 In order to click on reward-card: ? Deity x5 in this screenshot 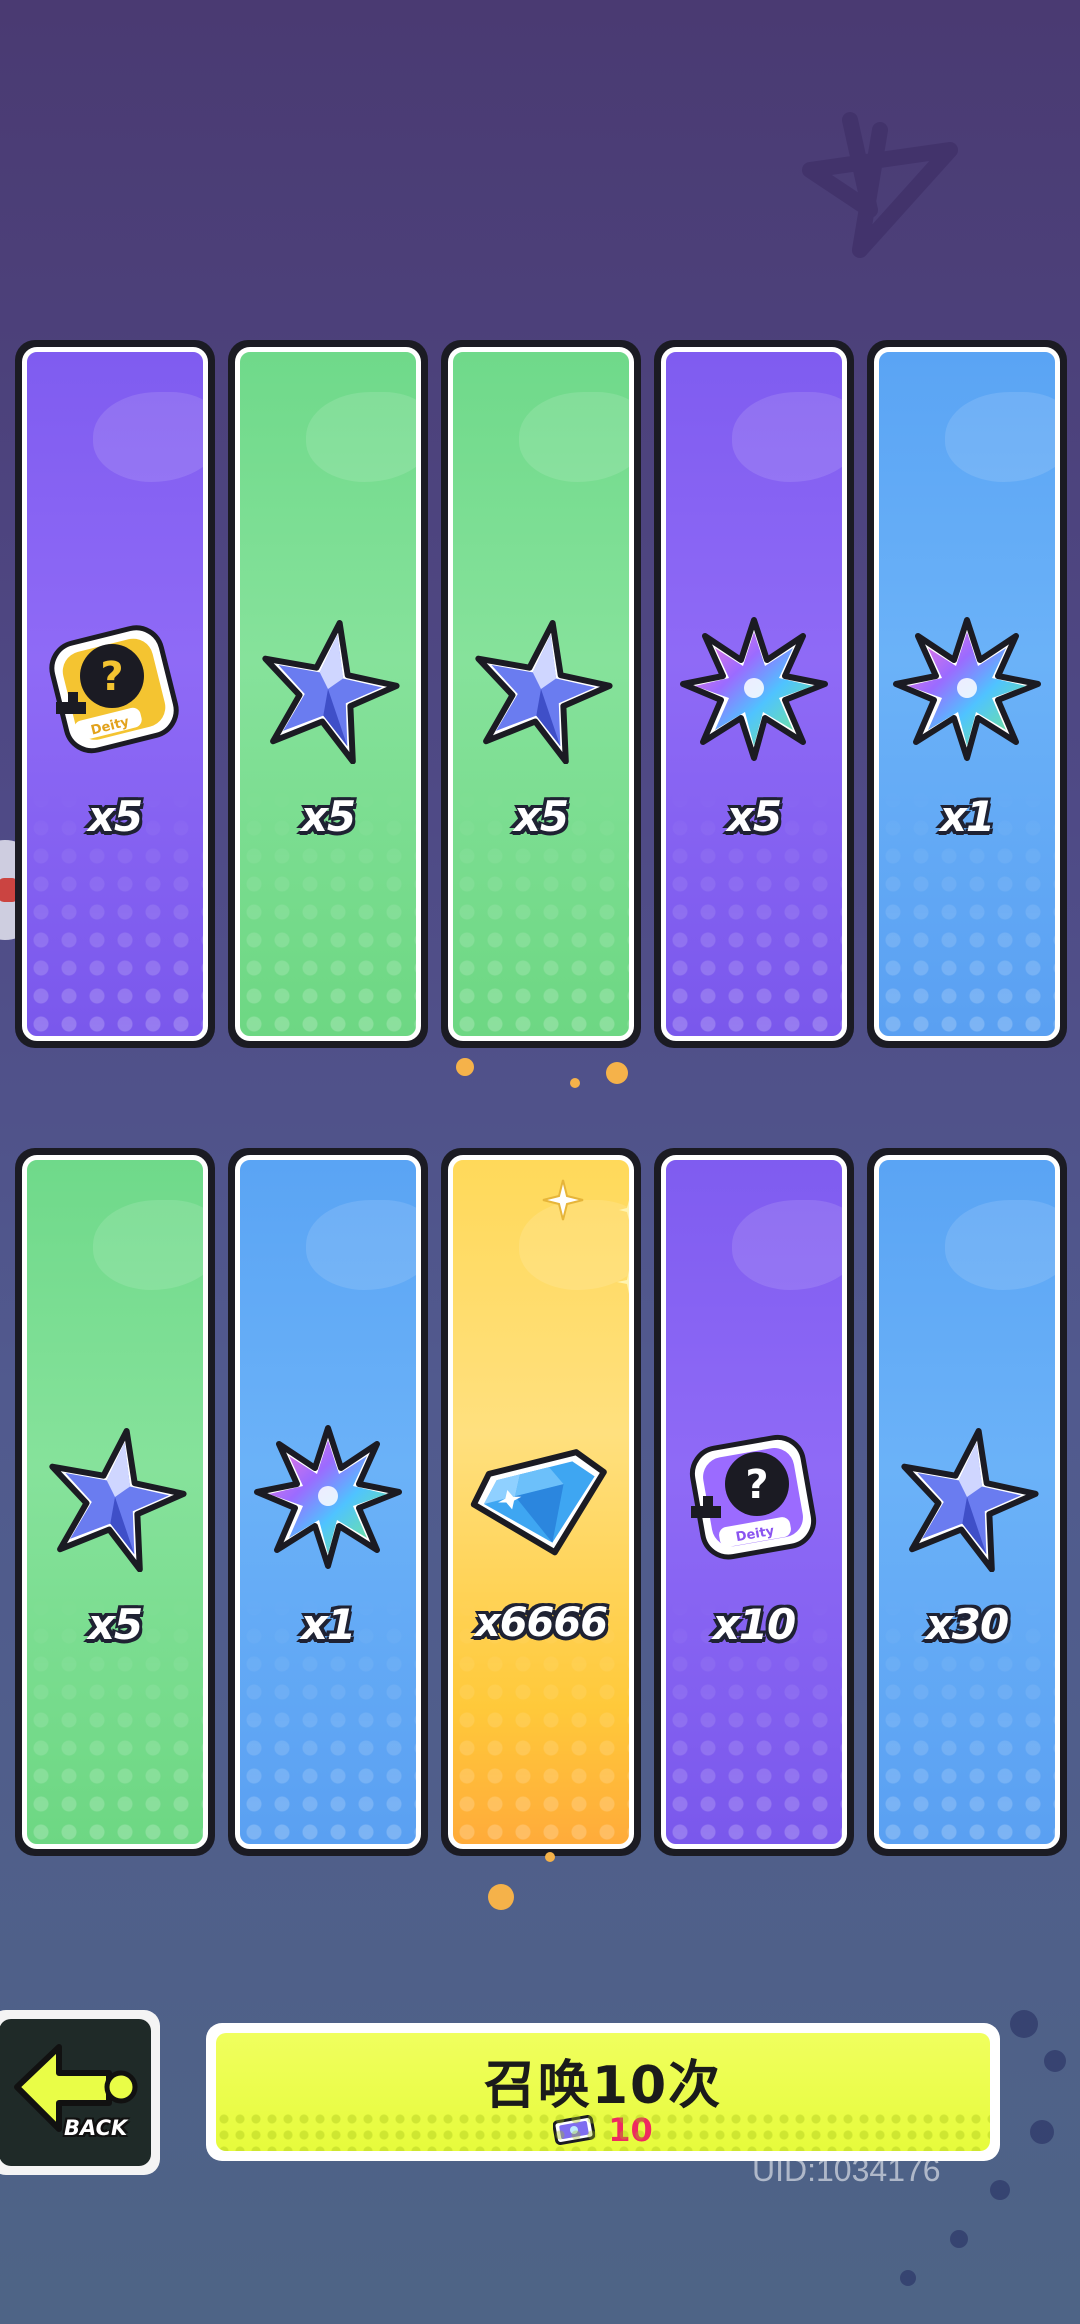, I will do `click(115, 694)`.